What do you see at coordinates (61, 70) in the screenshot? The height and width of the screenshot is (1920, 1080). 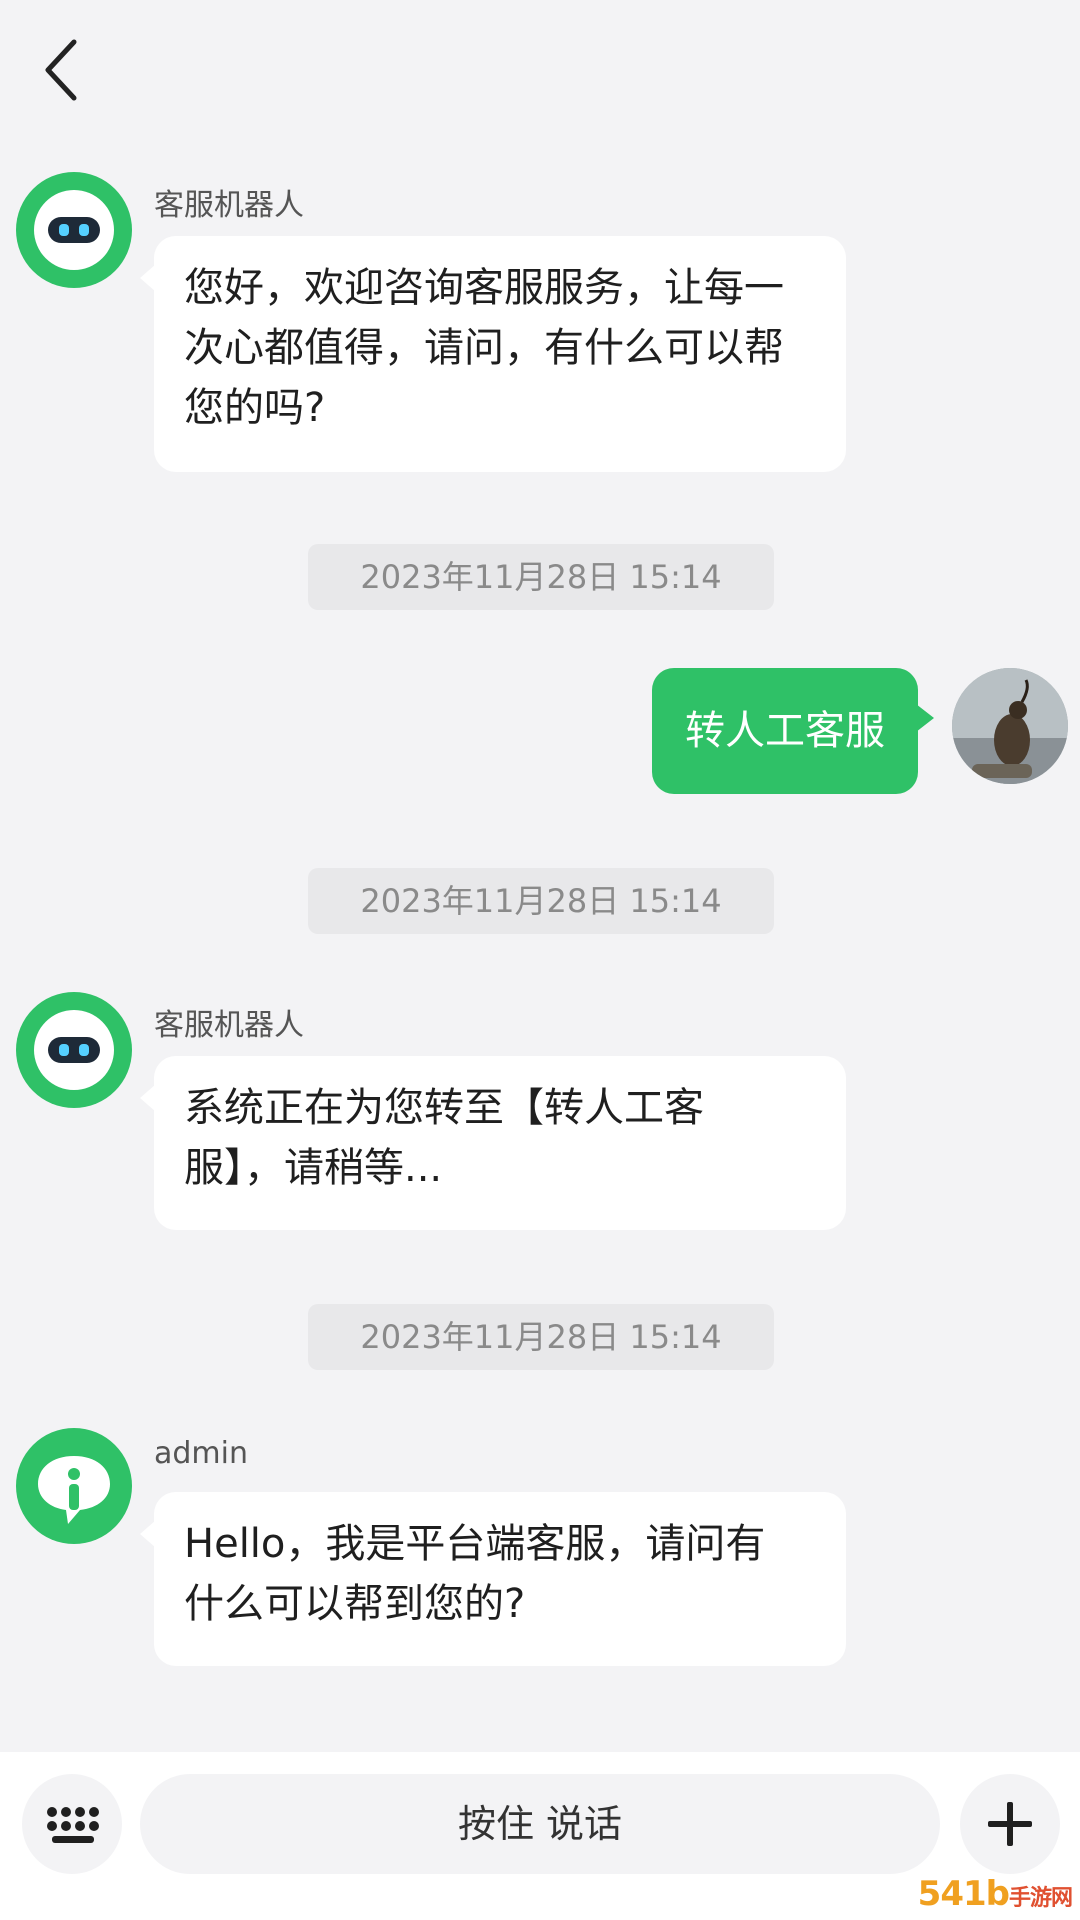 I see `chevron-left-icon` at bounding box center [61, 70].